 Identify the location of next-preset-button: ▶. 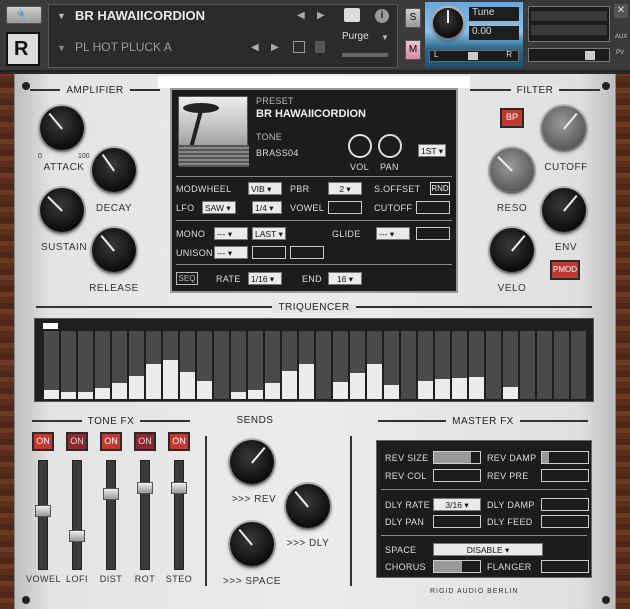
(275, 47).